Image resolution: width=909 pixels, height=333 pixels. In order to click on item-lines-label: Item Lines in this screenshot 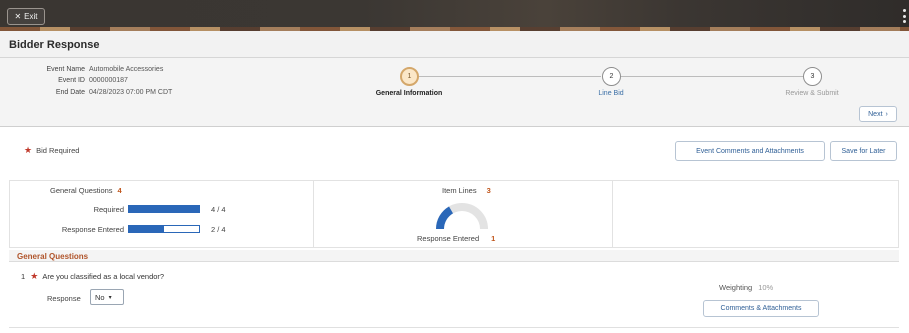, I will do `click(459, 190)`.